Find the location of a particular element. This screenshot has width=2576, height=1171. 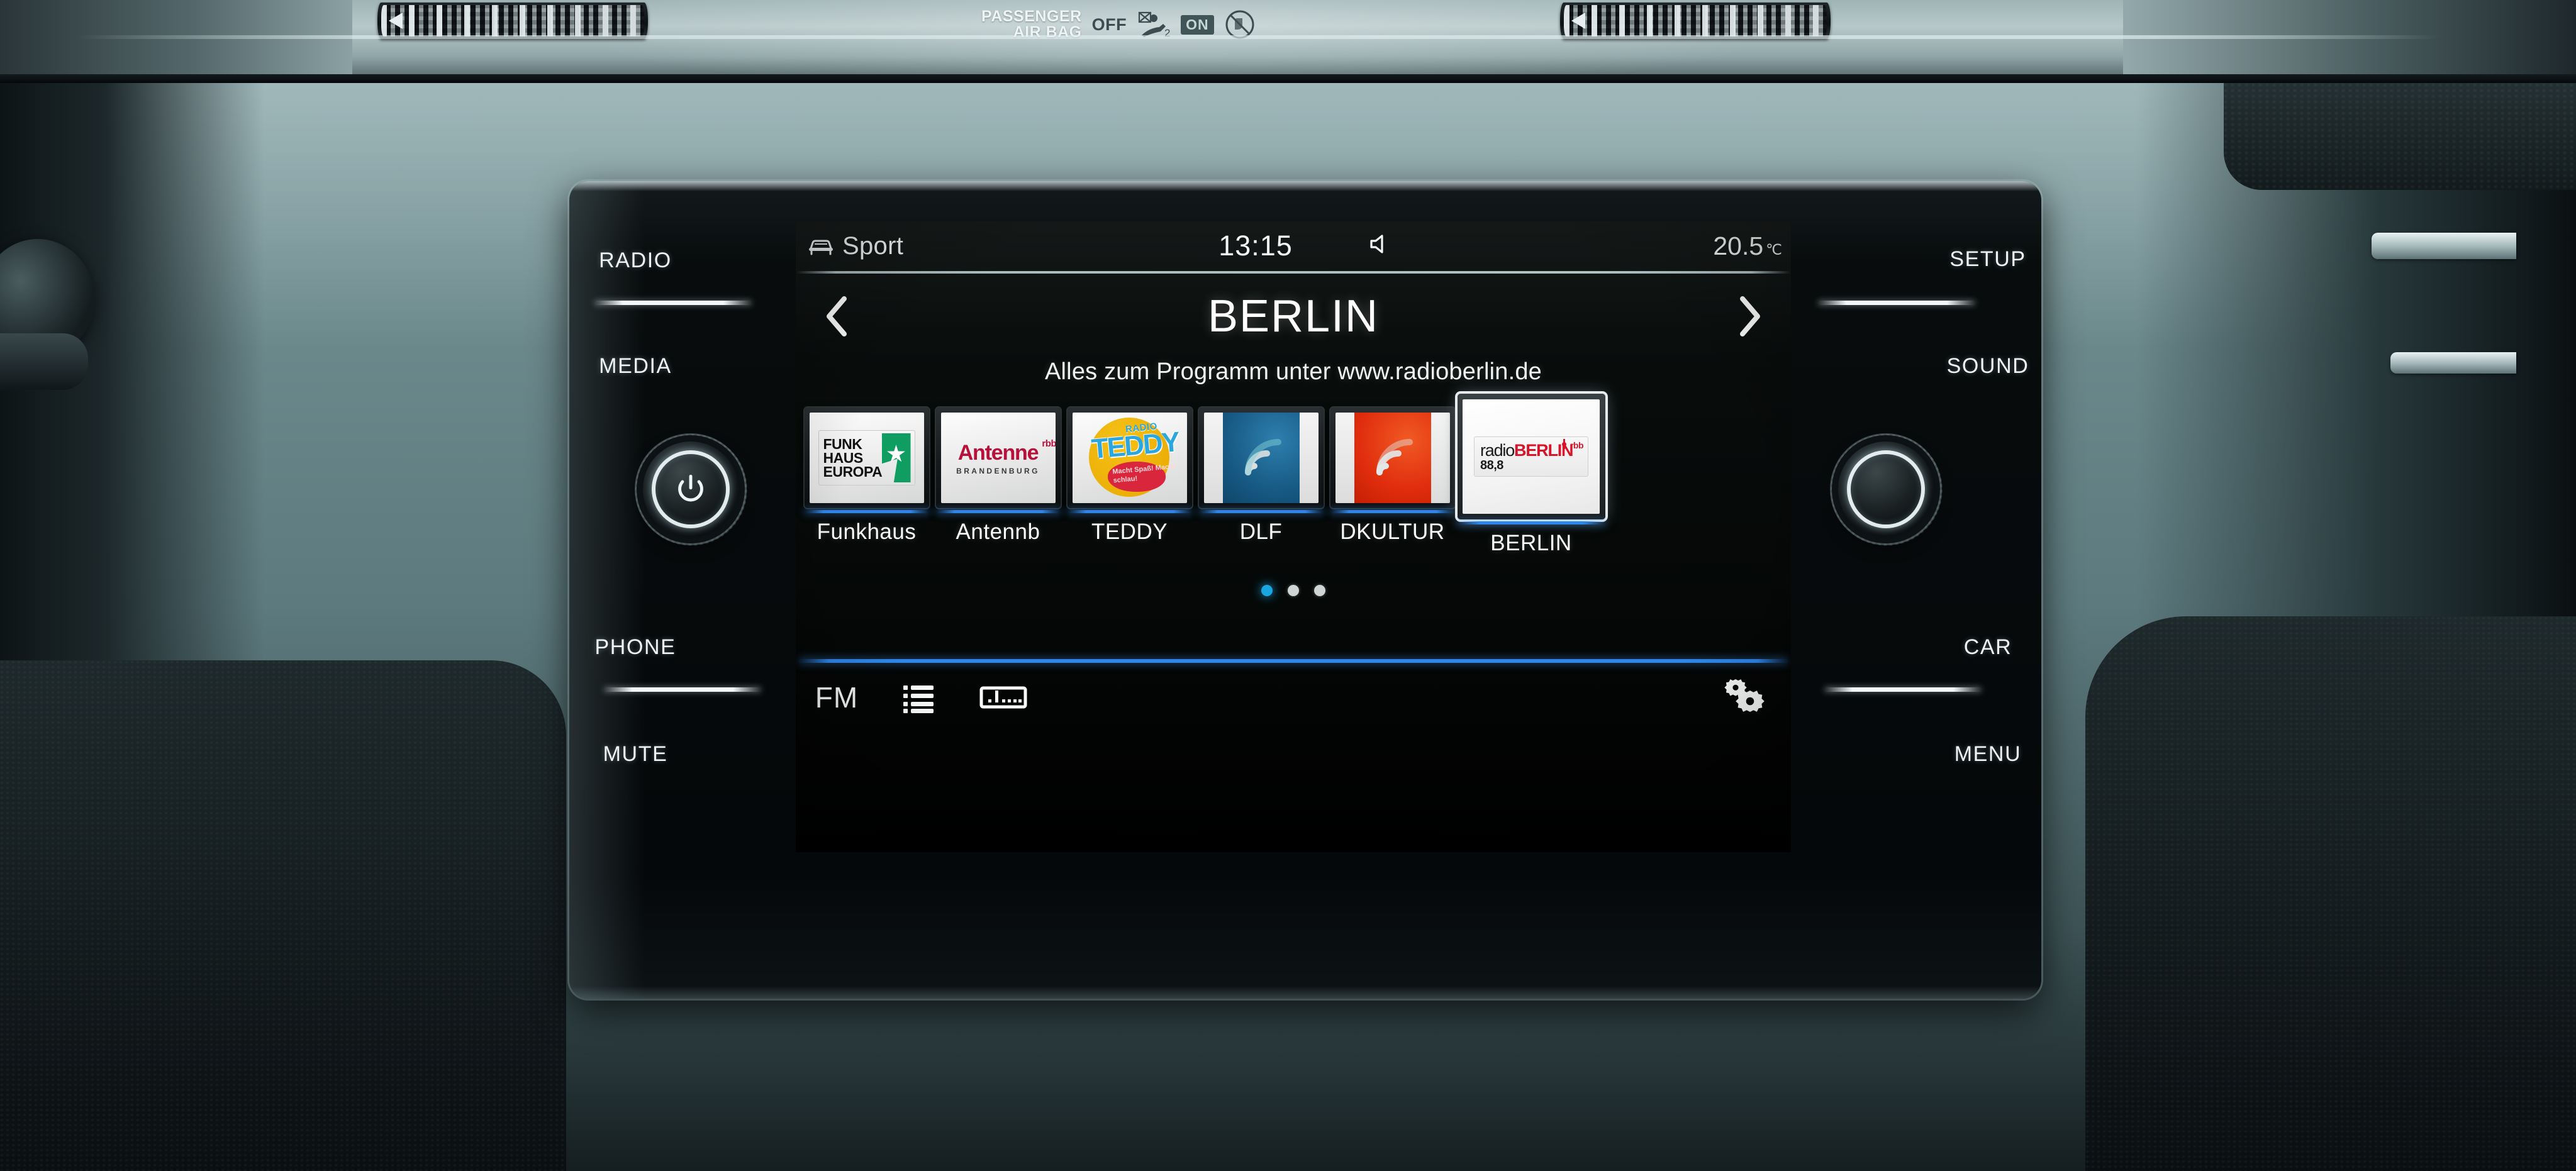

head-unit-bottom-edge is located at coordinates (1305, 992).